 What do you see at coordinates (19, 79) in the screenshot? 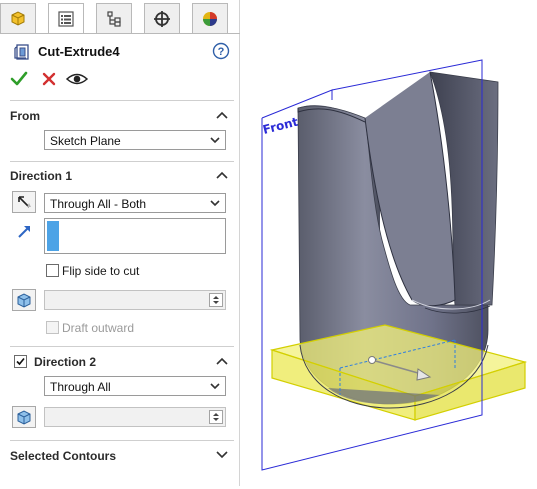
I see `confirm-check-icon` at bounding box center [19, 79].